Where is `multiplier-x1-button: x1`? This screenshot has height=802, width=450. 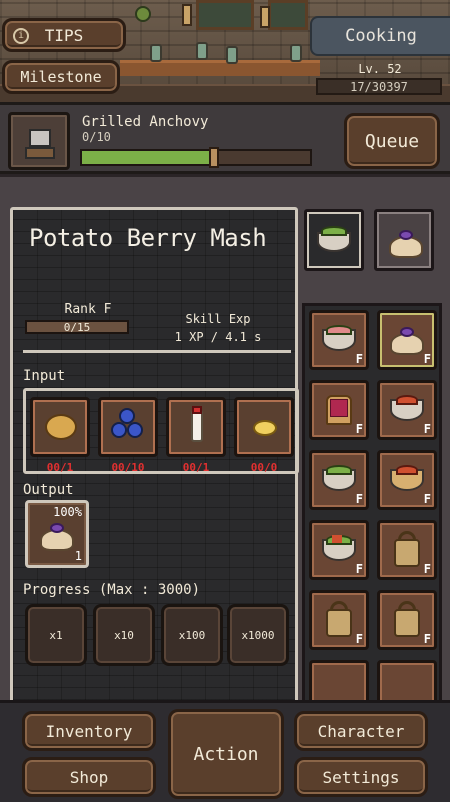
multiplier-x1-button: x1 is located at coordinates (56, 635).